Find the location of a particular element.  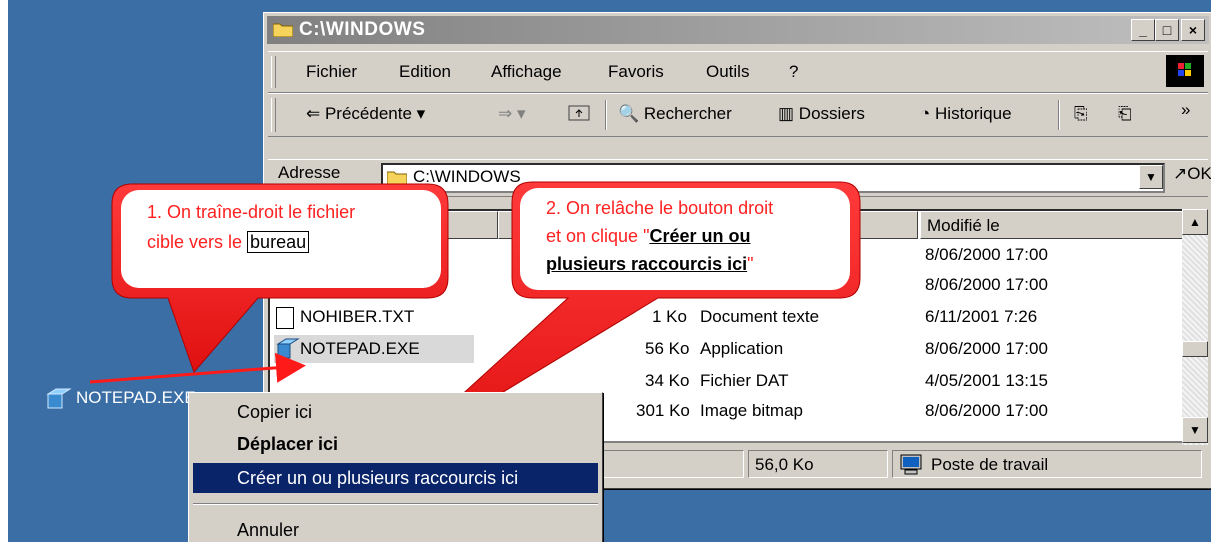

callout-2-line3: plusieurs raccourcis ici" is located at coordinates (649, 264).